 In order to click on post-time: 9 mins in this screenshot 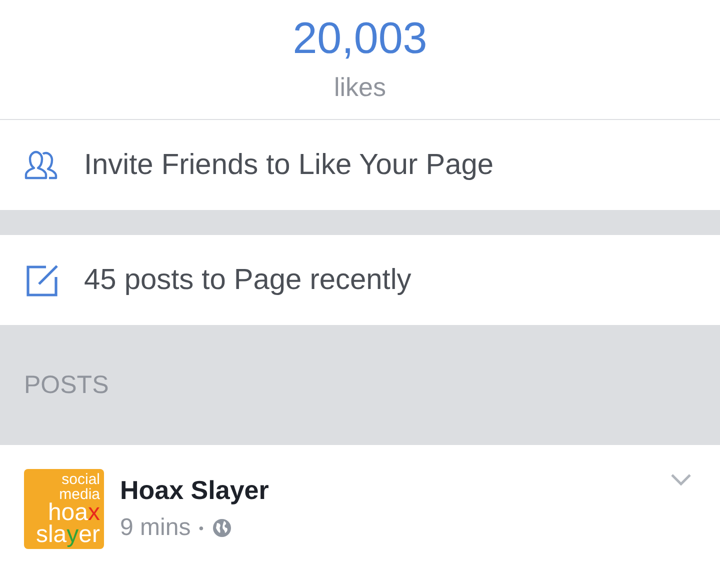, I will do `click(155, 528)`.